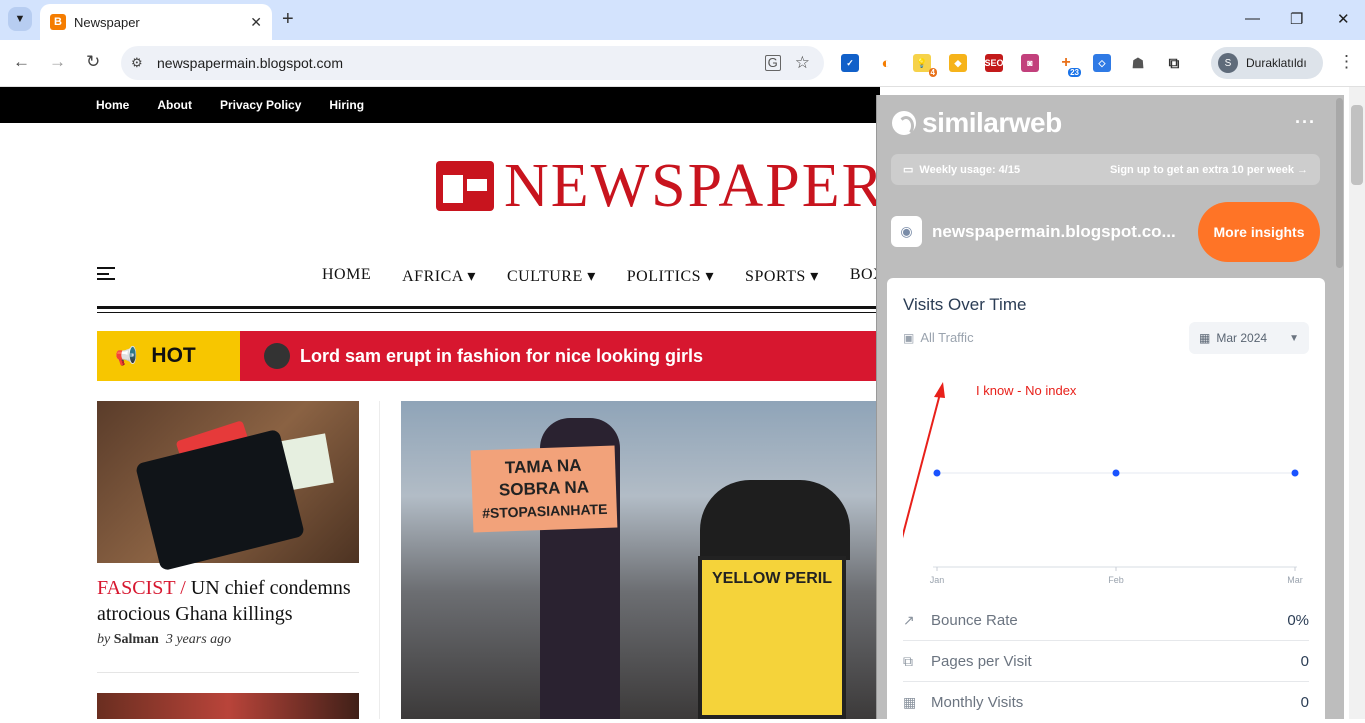  What do you see at coordinates (1209, 170) in the screenshot?
I see `signup-link: Sign up to get an extra 10 per week →` at bounding box center [1209, 170].